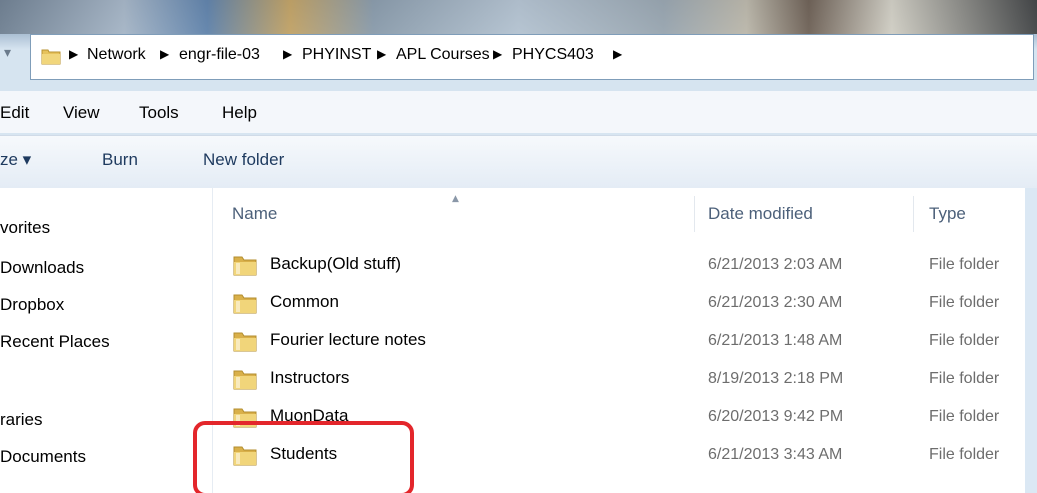  What do you see at coordinates (15, 160) in the screenshot?
I see `organize-button: ze ▾` at bounding box center [15, 160].